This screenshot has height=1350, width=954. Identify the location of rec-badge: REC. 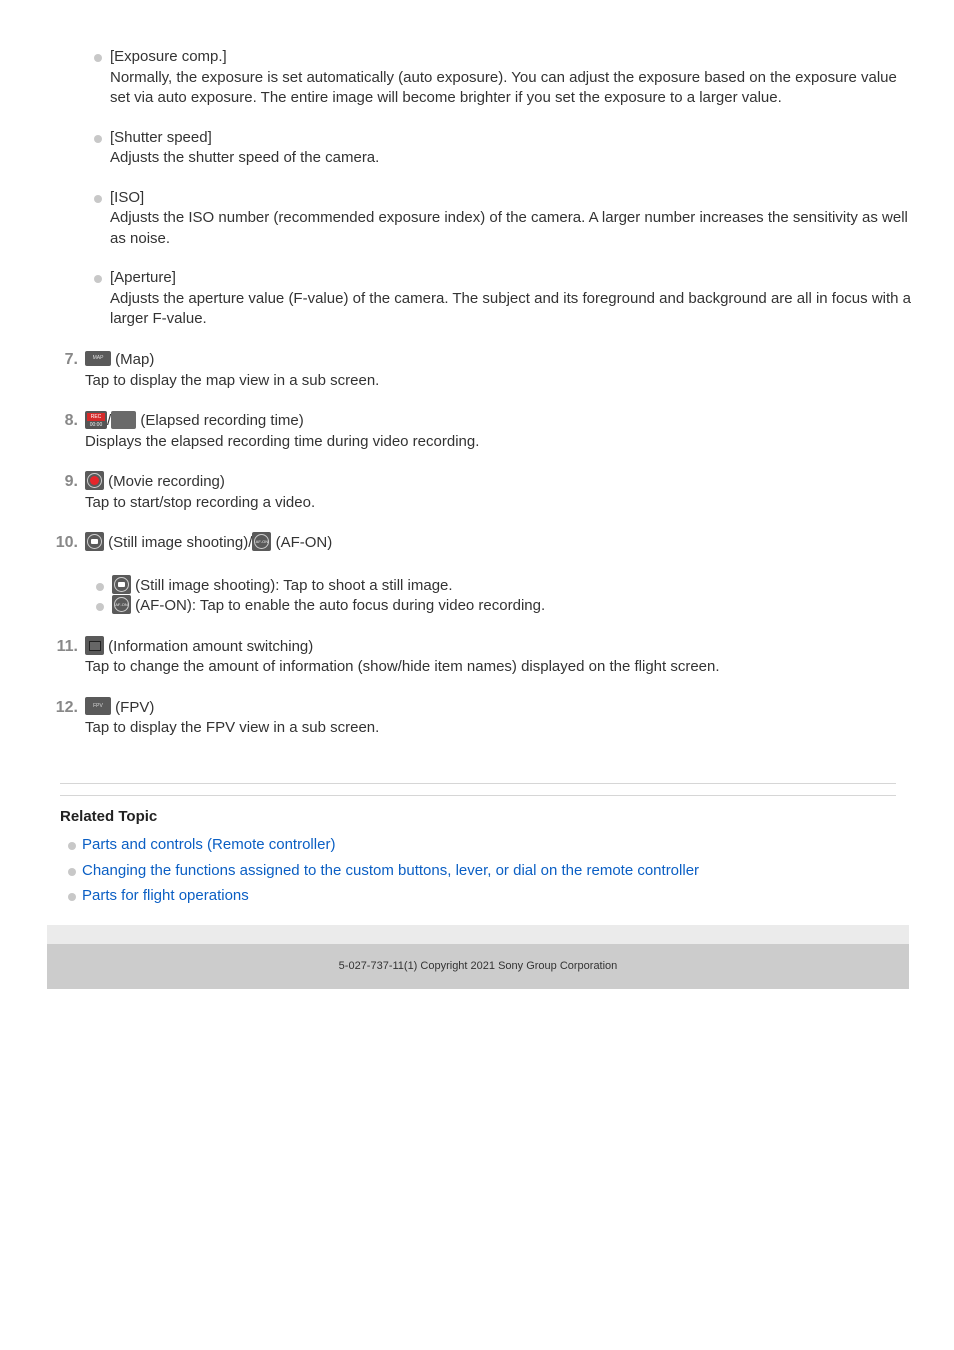
(96, 416).